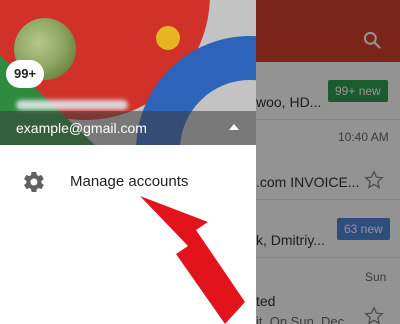 The height and width of the screenshot is (324, 400). Describe the element at coordinates (72, 105) in the screenshot. I see `account-name-redacted` at that location.